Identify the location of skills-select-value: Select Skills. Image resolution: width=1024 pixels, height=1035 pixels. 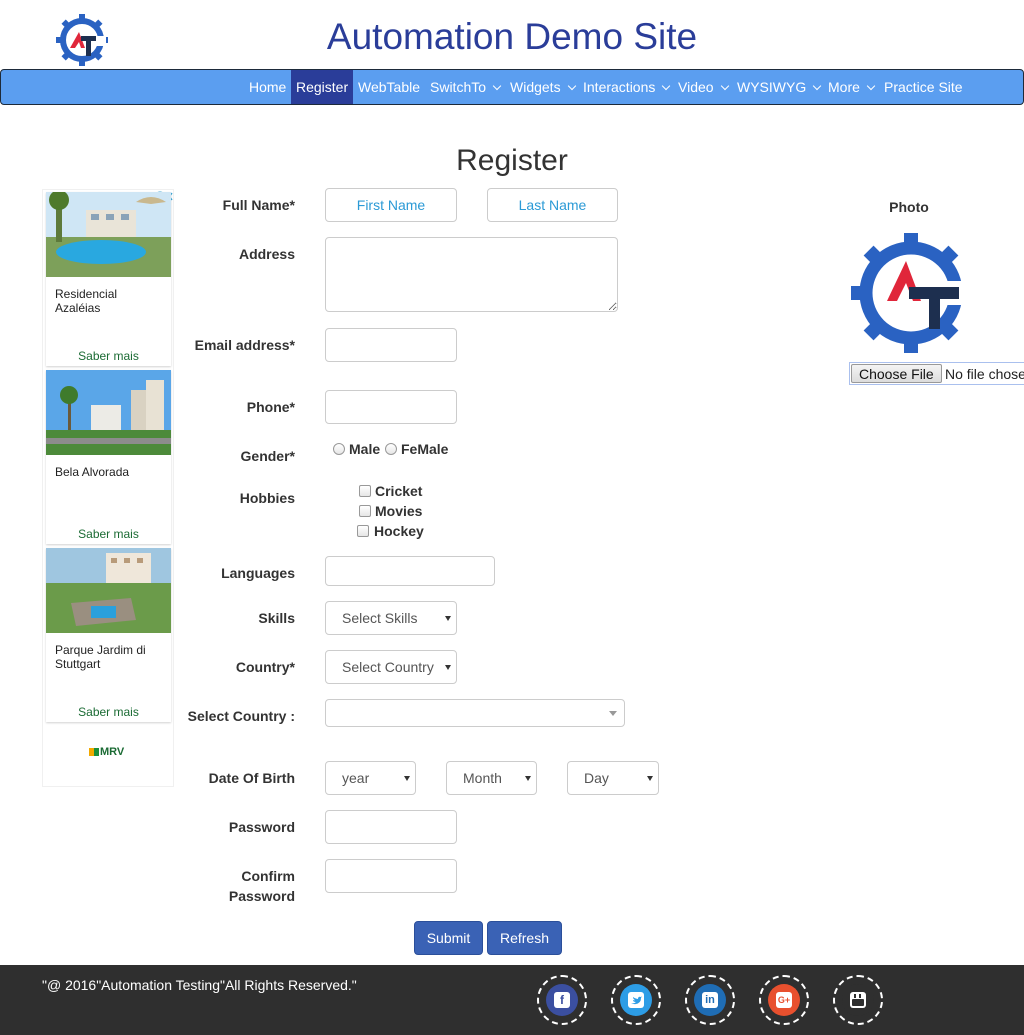
(380, 618).